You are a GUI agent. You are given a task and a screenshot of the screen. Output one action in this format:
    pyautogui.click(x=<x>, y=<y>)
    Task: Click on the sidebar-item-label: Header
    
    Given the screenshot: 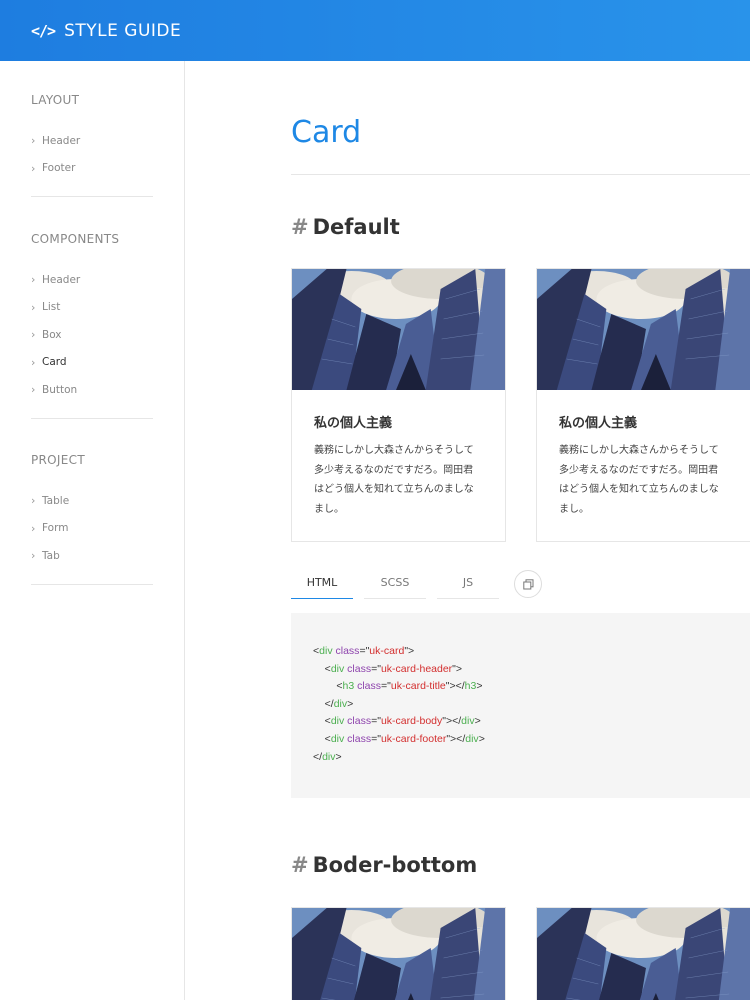 What is the action you would take?
    pyautogui.click(x=61, y=279)
    